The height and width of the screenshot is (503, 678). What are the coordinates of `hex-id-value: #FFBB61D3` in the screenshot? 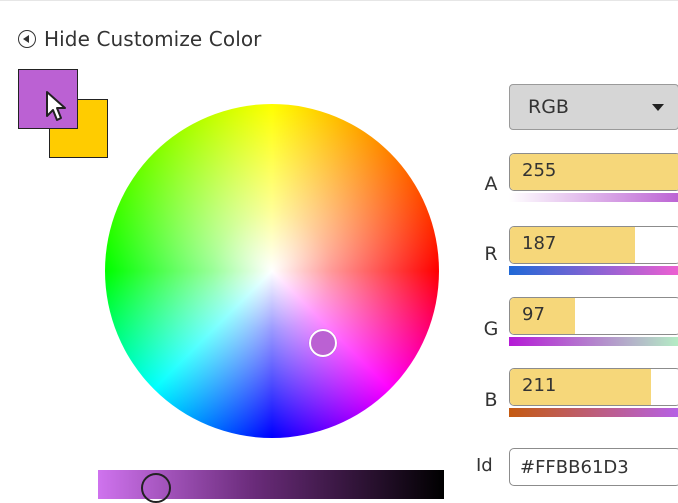 It's located at (574, 467).